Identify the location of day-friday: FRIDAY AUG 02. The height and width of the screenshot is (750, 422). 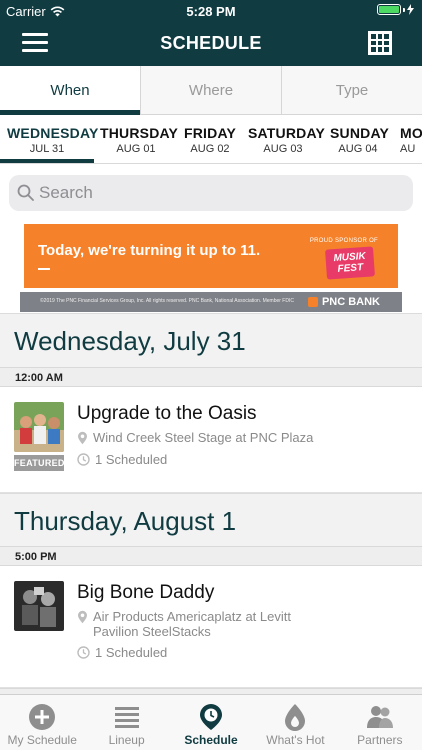
(210, 140).